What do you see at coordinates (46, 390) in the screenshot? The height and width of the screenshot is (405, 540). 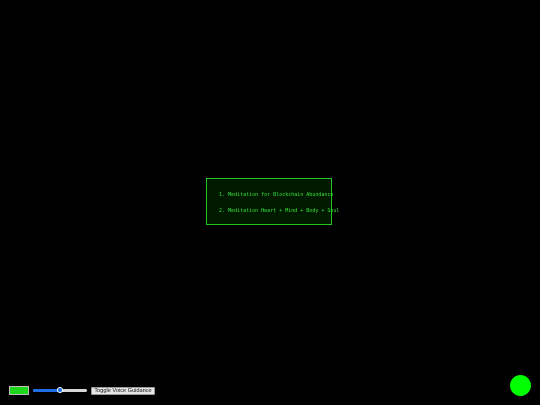 I see `volume-slider-fill` at bounding box center [46, 390].